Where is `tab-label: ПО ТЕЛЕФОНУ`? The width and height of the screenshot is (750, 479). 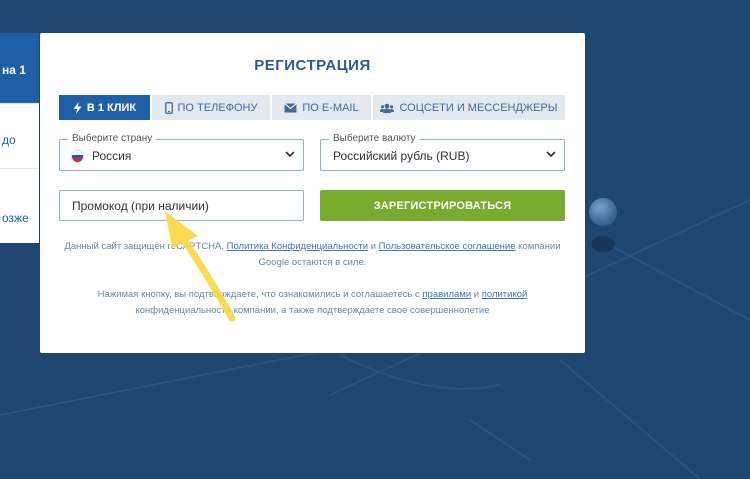 tab-label: ПО ТЕЛЕФОНУ is located at coordinates (217, 107).